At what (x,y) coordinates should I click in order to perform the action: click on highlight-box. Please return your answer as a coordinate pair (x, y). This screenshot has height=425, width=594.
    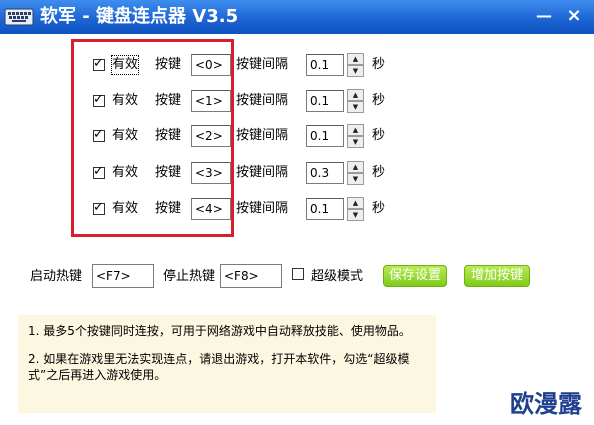
    Looking at the image, I should click on (152, 138).